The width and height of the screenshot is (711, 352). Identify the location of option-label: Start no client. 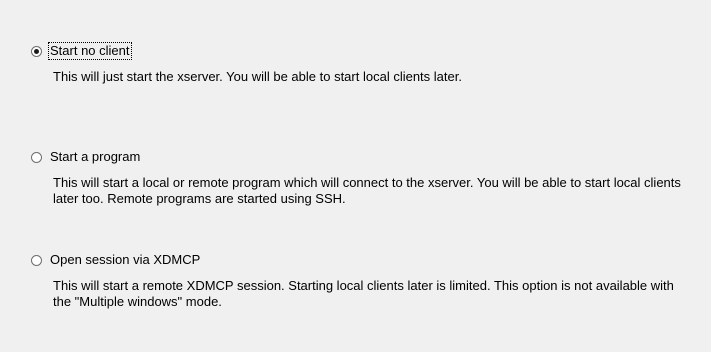
(90, 51).